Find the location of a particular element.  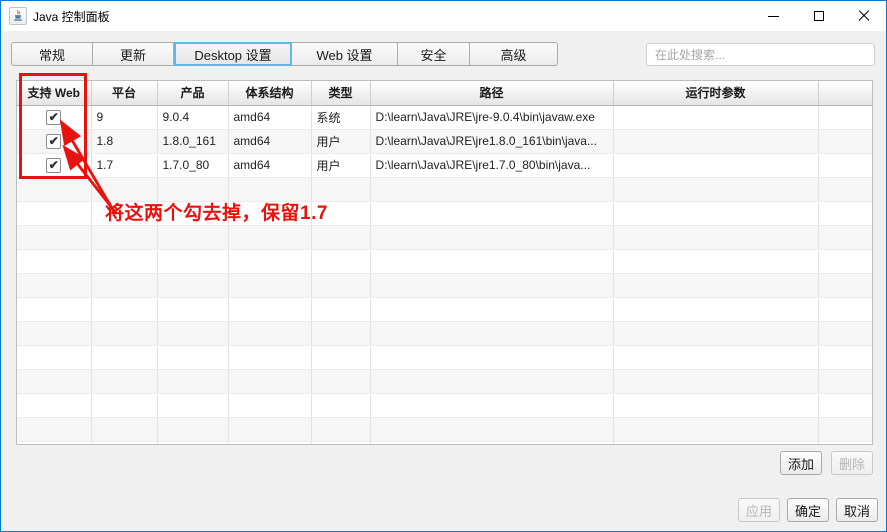

tab-desktop-设置: Desktop 设置 is located at coordinates (233, 54).